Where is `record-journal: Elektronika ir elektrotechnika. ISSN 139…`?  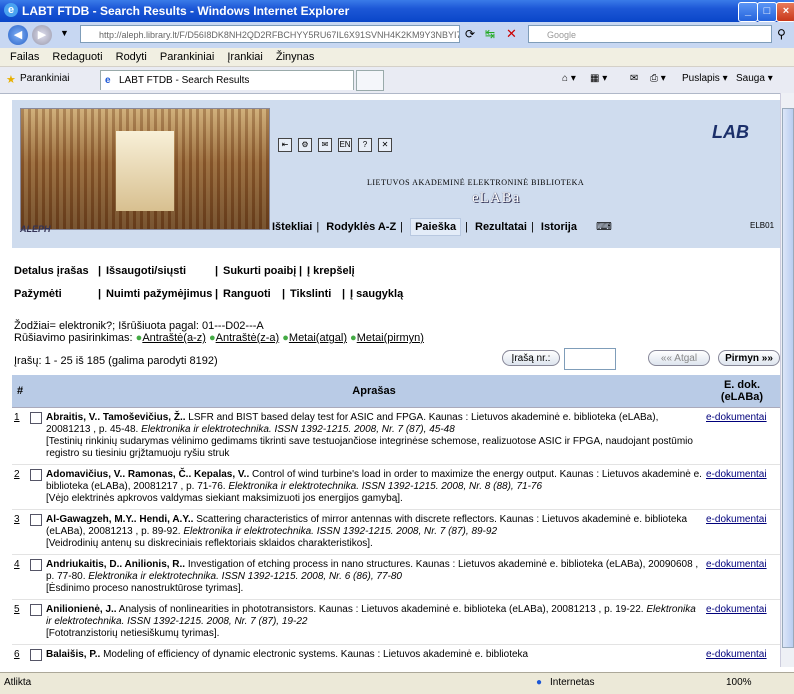
record-journal: Elektronika ir elektrotechnika. ISSN 139… is located at coordinates (385, 486).